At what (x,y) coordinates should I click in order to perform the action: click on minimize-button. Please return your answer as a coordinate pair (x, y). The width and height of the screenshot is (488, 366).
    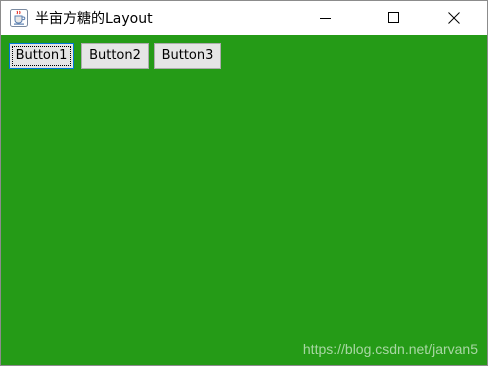
    Looking at the image, I should click on (326, 18).